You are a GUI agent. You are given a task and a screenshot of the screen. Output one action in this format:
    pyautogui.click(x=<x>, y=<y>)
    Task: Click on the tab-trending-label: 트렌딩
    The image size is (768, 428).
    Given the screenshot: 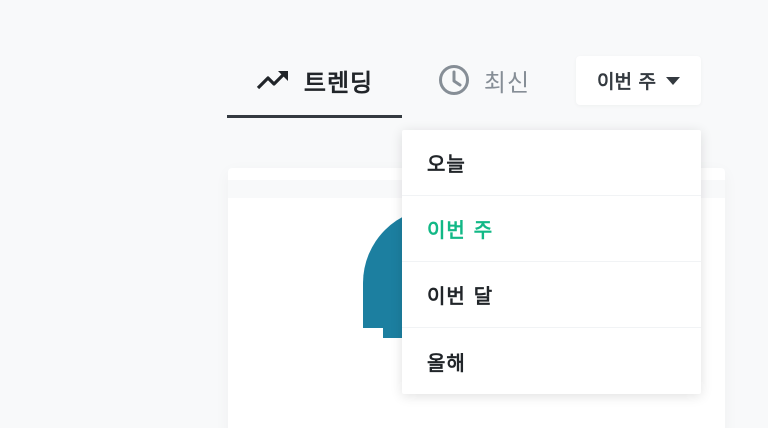 What is the action you would take?
    pyautogui.click(x=338, y=82)
    